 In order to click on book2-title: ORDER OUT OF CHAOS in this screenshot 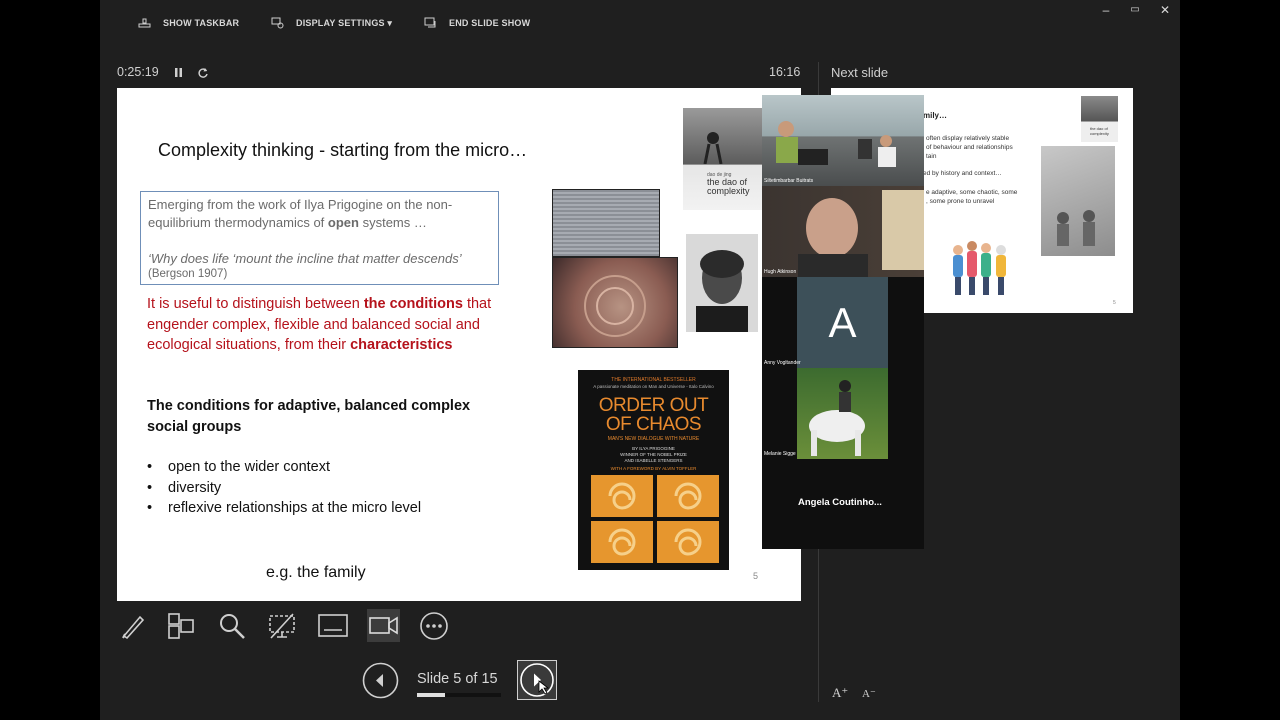, I will do `click(653, 415)`.